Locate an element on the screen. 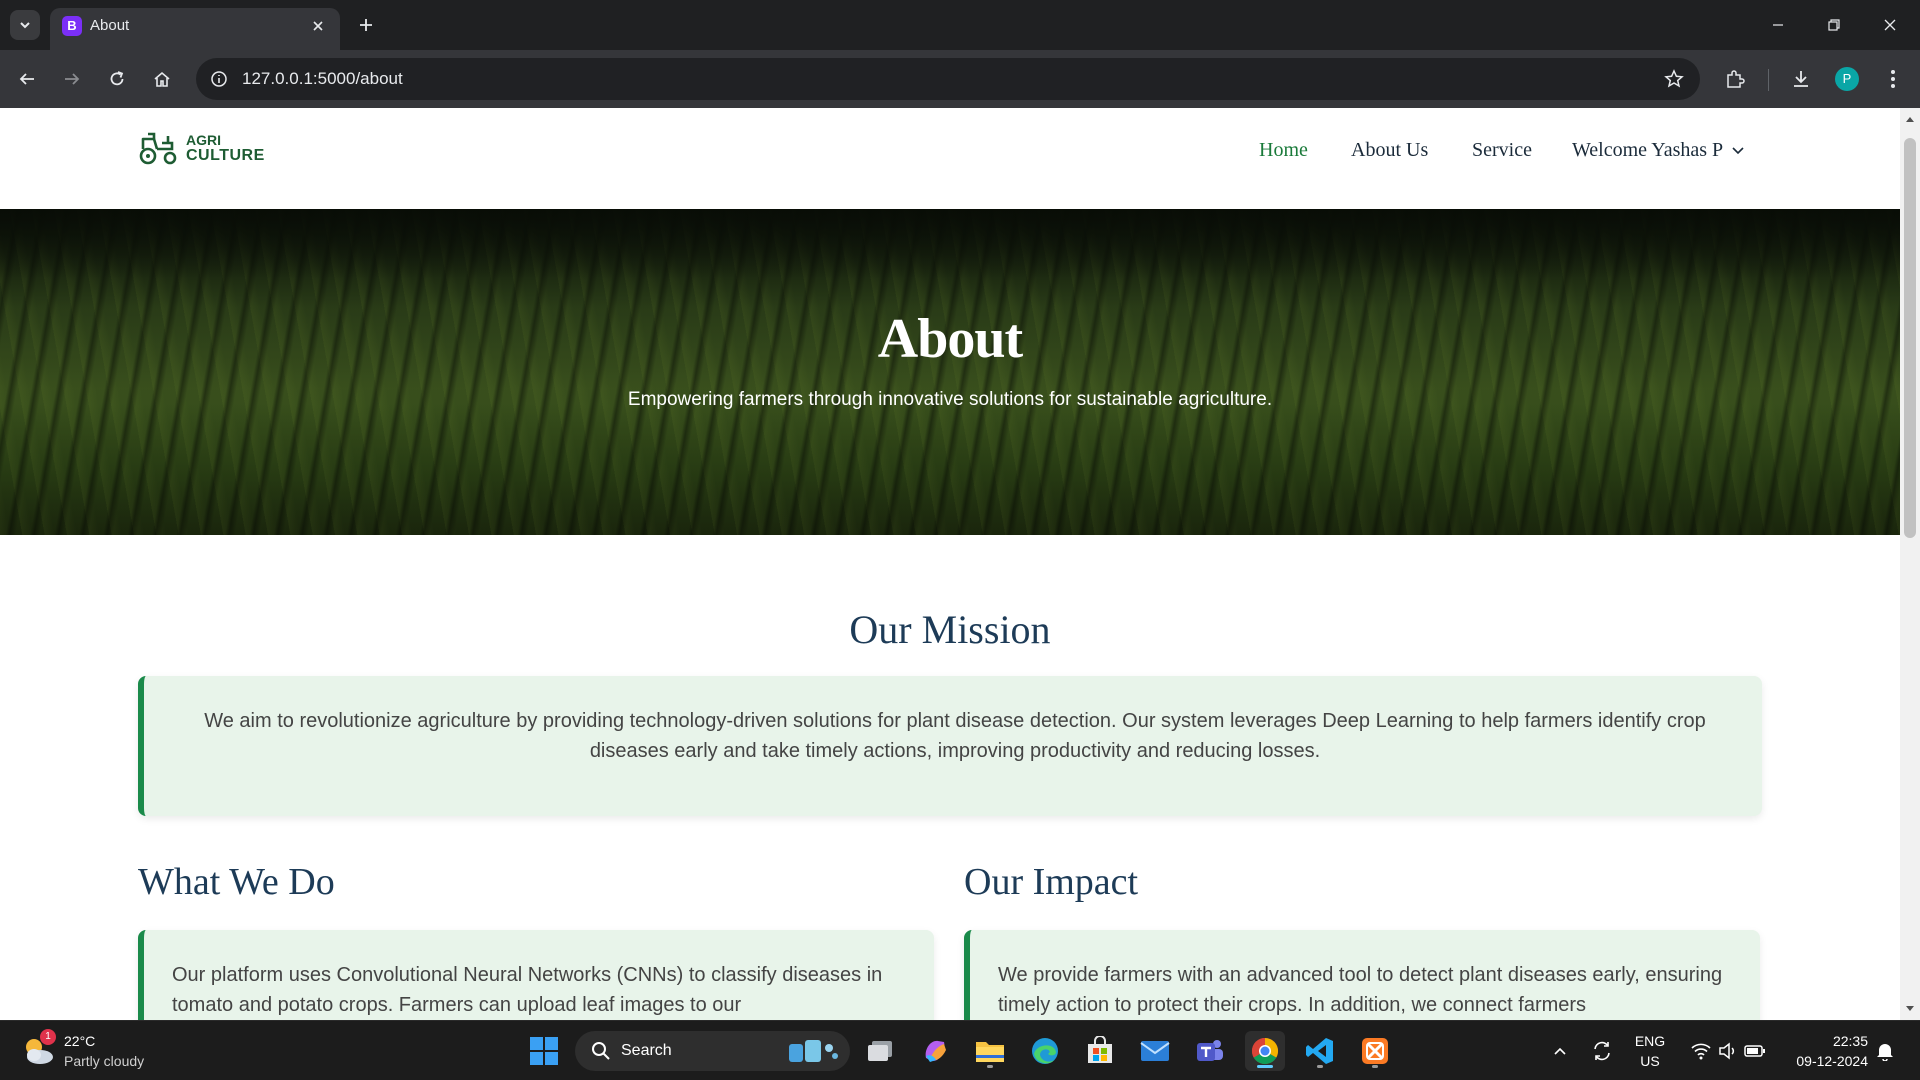 The width and height of the screenshot is (1920, 1080). vscode-icon is located at coordinates (1319, 1051).